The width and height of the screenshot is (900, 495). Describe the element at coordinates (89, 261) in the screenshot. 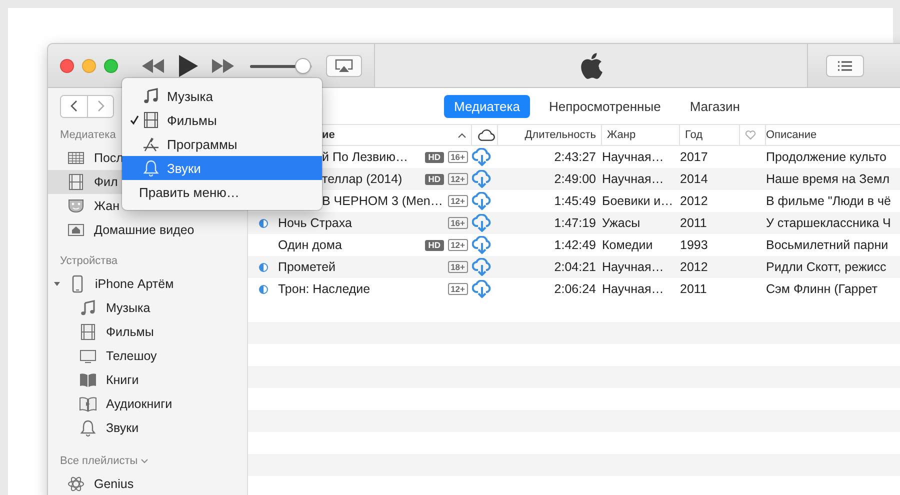

I see `sidebar-heading: Устройства` at that location.